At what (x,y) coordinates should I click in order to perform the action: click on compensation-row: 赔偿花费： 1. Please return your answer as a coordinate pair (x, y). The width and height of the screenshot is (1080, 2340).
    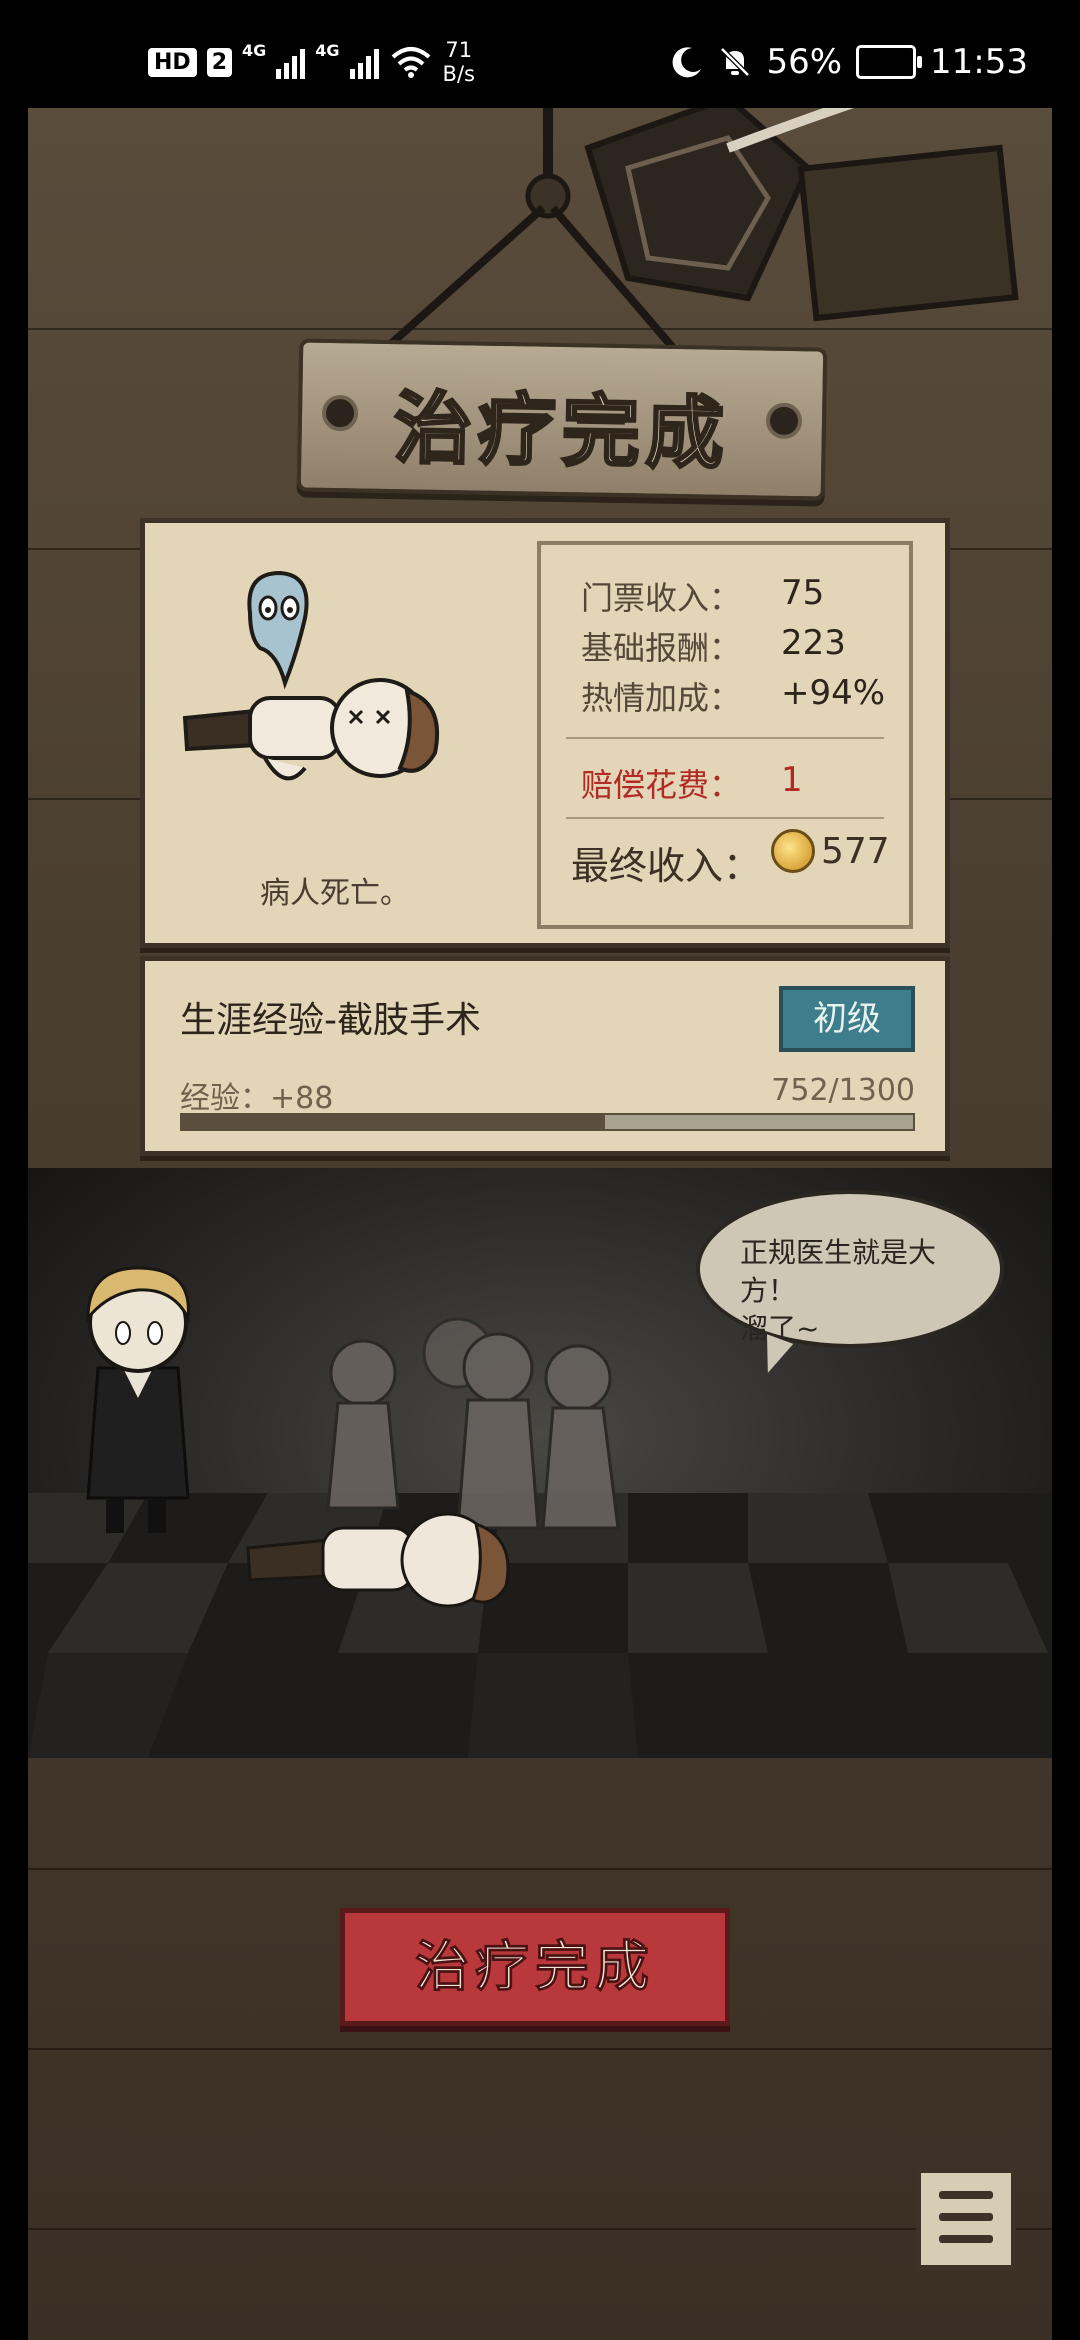
    Looking at the image, I should click on (692, 782).